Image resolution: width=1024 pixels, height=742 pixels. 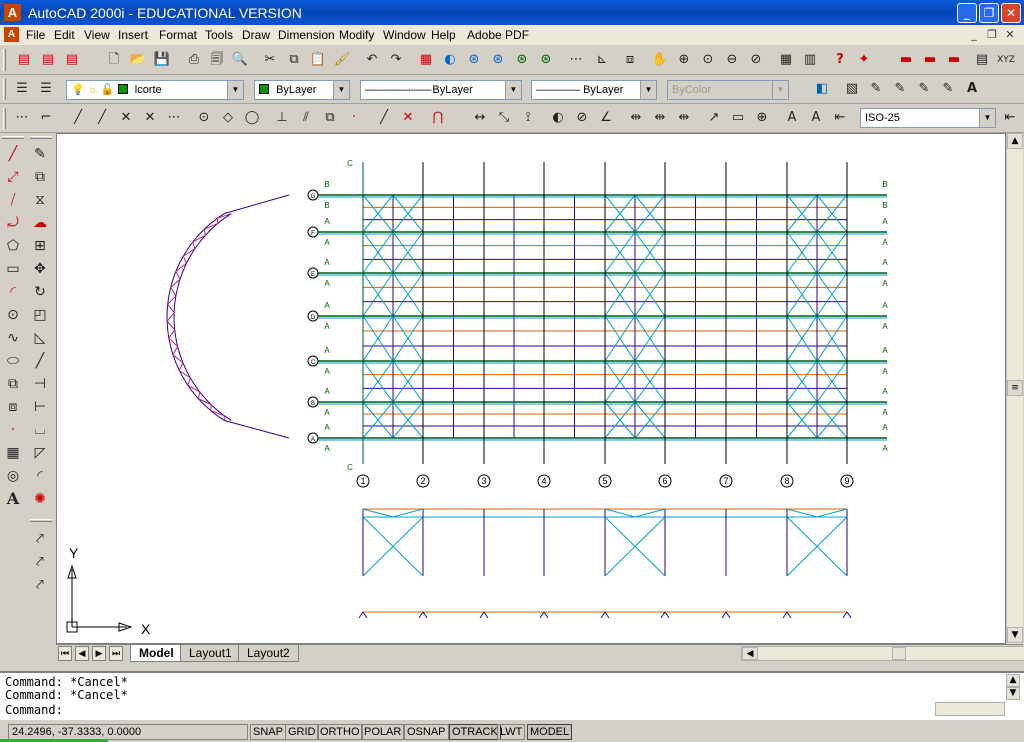 I want to click on construction-line-icon: ⤢, so click(x=13, y=177).